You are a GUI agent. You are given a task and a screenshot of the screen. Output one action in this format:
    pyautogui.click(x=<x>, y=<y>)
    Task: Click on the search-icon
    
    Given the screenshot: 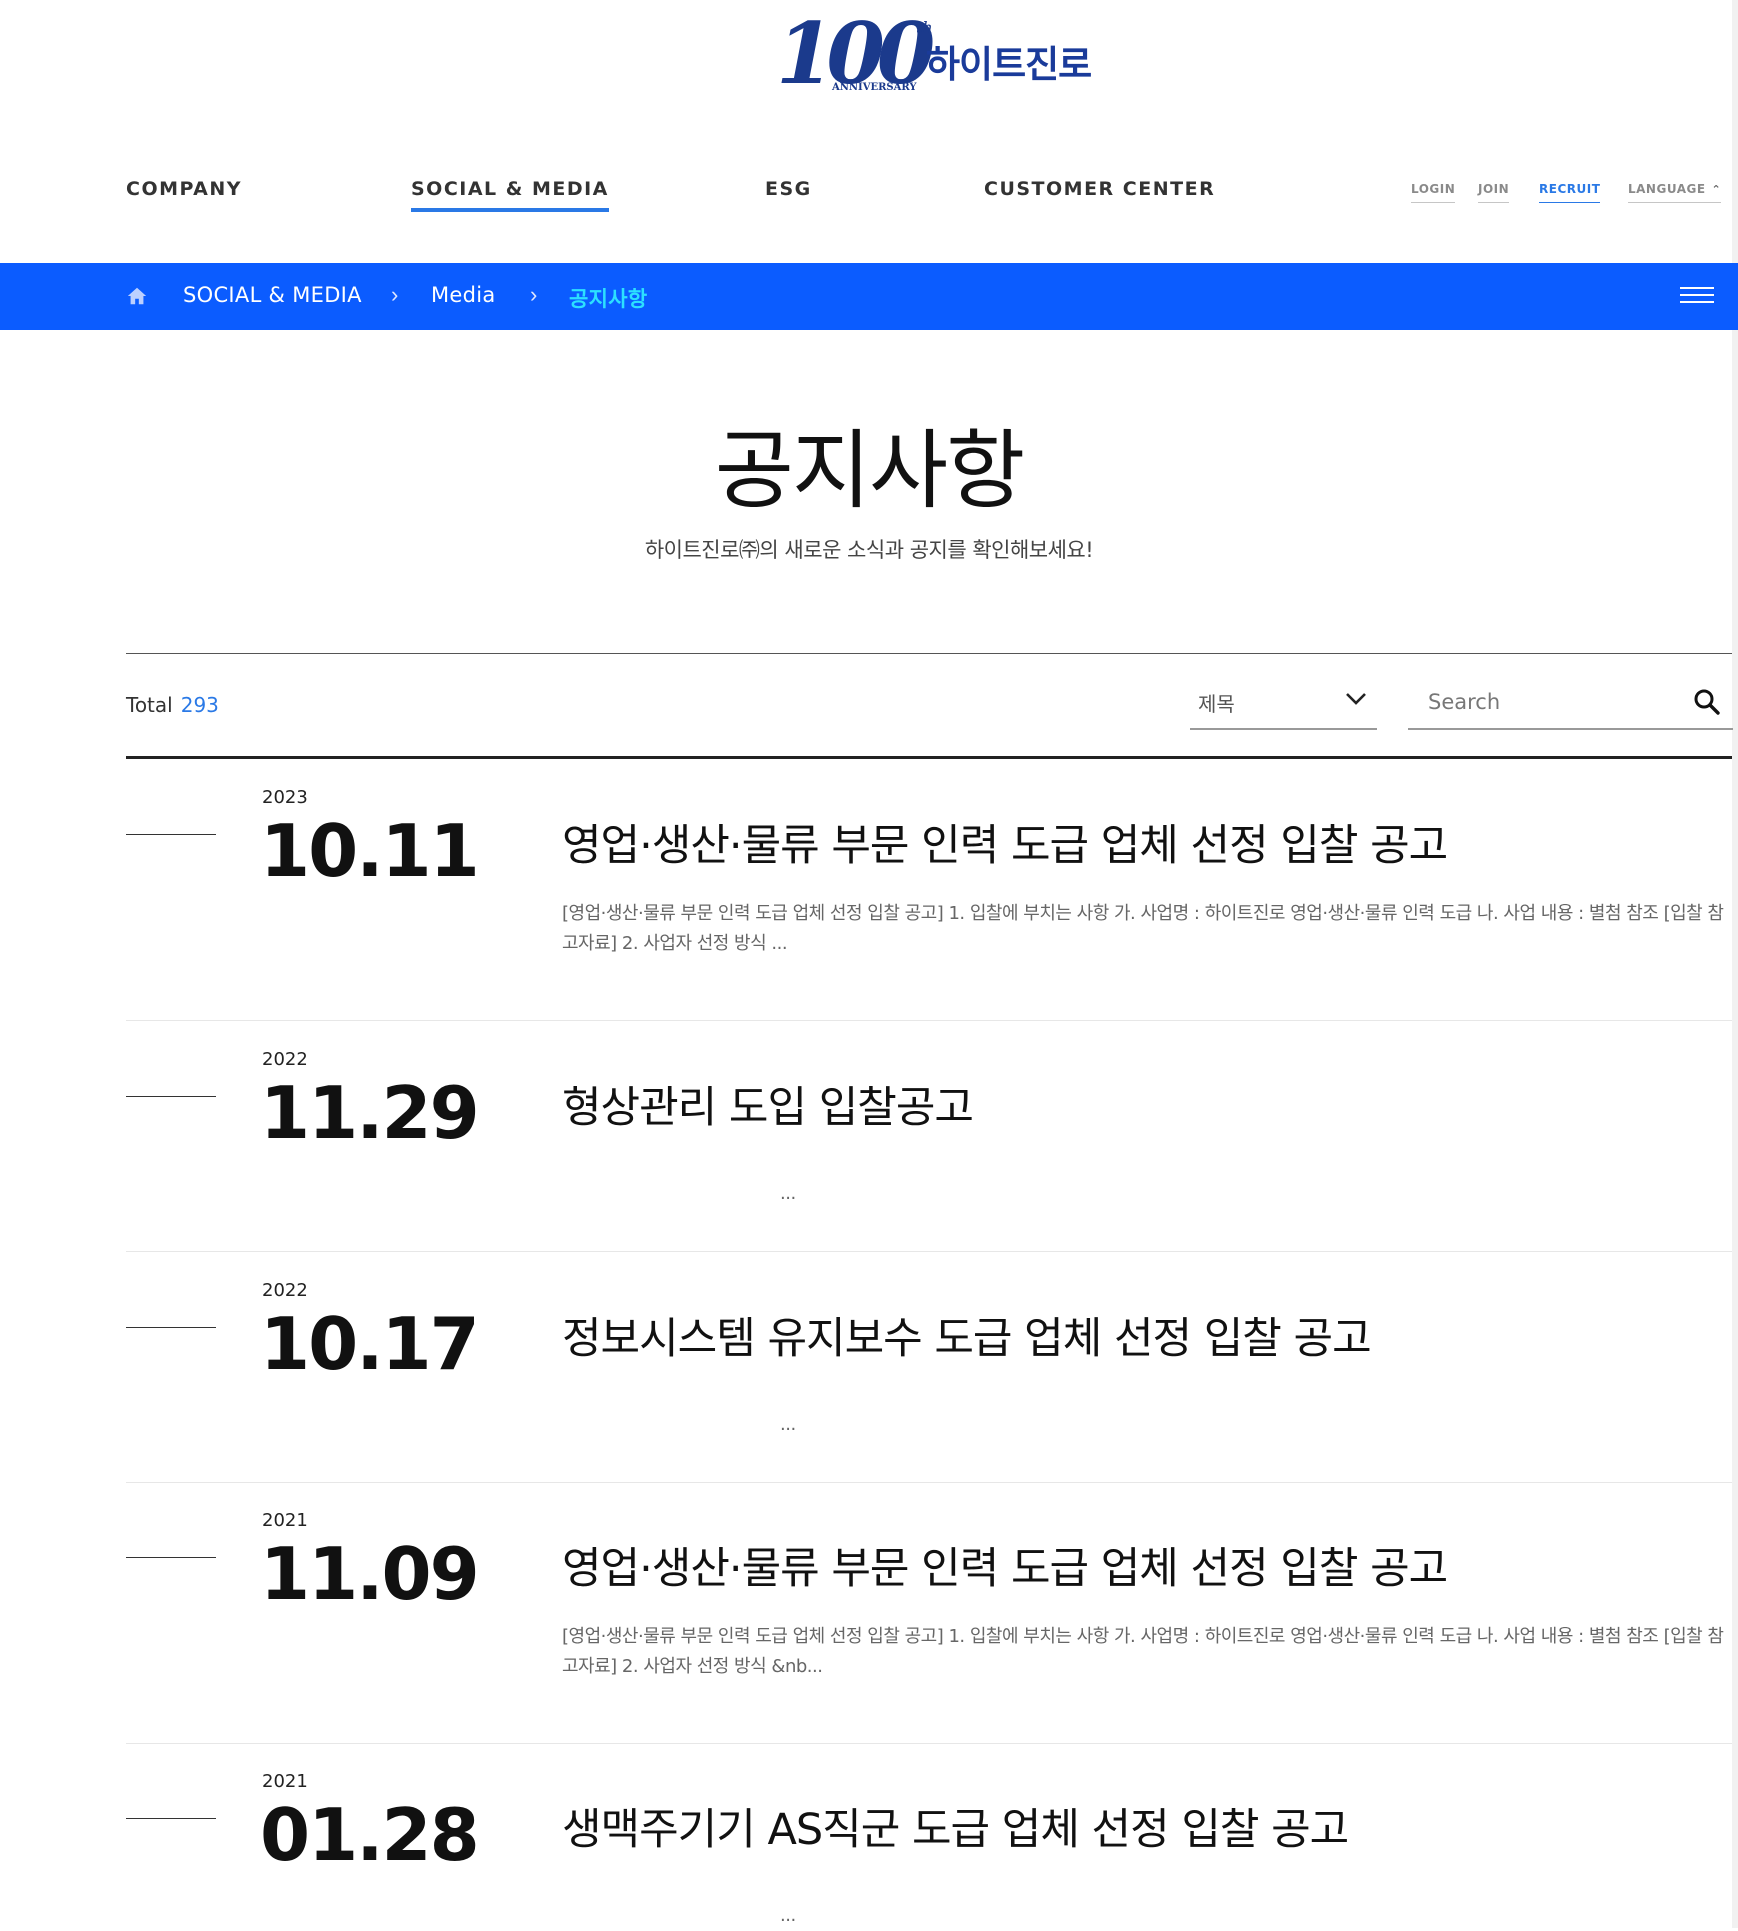 What is the action you would take?
    pyautogui.click(x=1707, y=702)
    